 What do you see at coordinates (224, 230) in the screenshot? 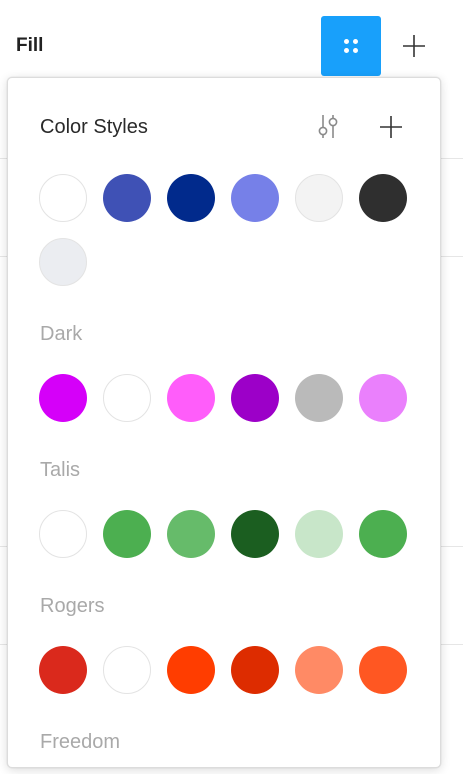
I see `ungrouped-swatch-grid` at bounding box center [224, 230].